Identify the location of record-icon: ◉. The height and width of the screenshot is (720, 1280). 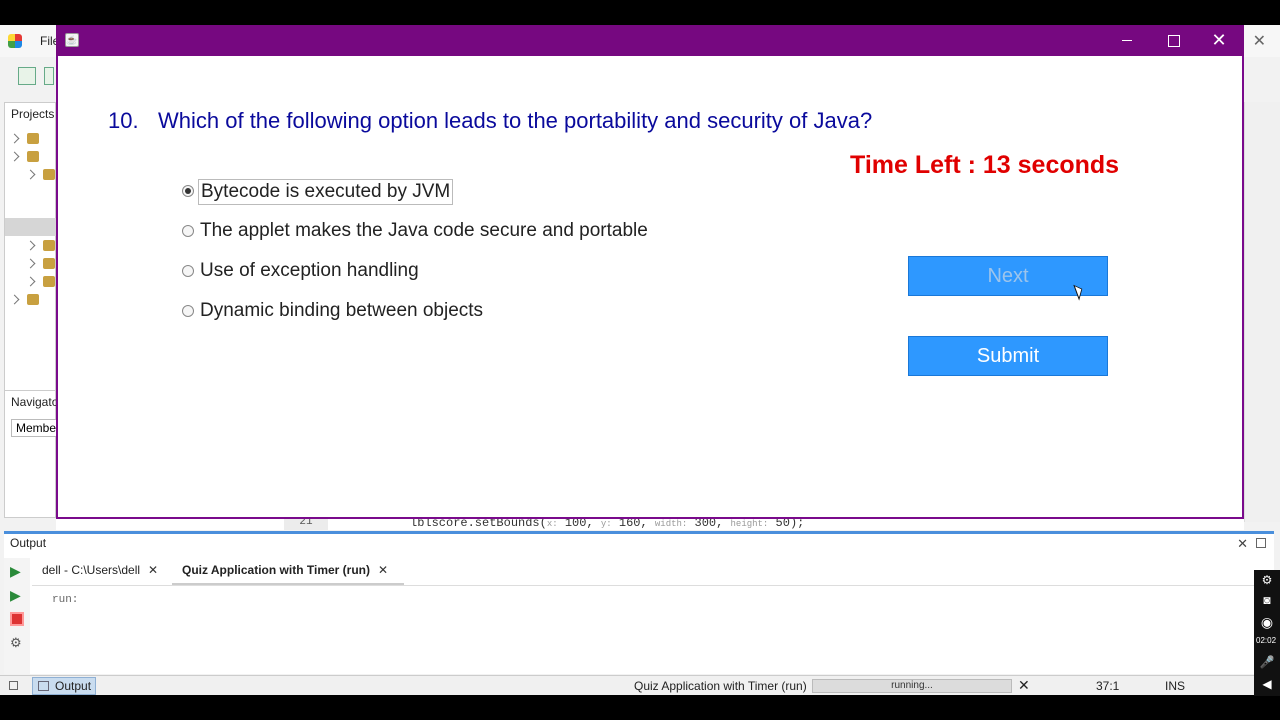
(1267, 622).